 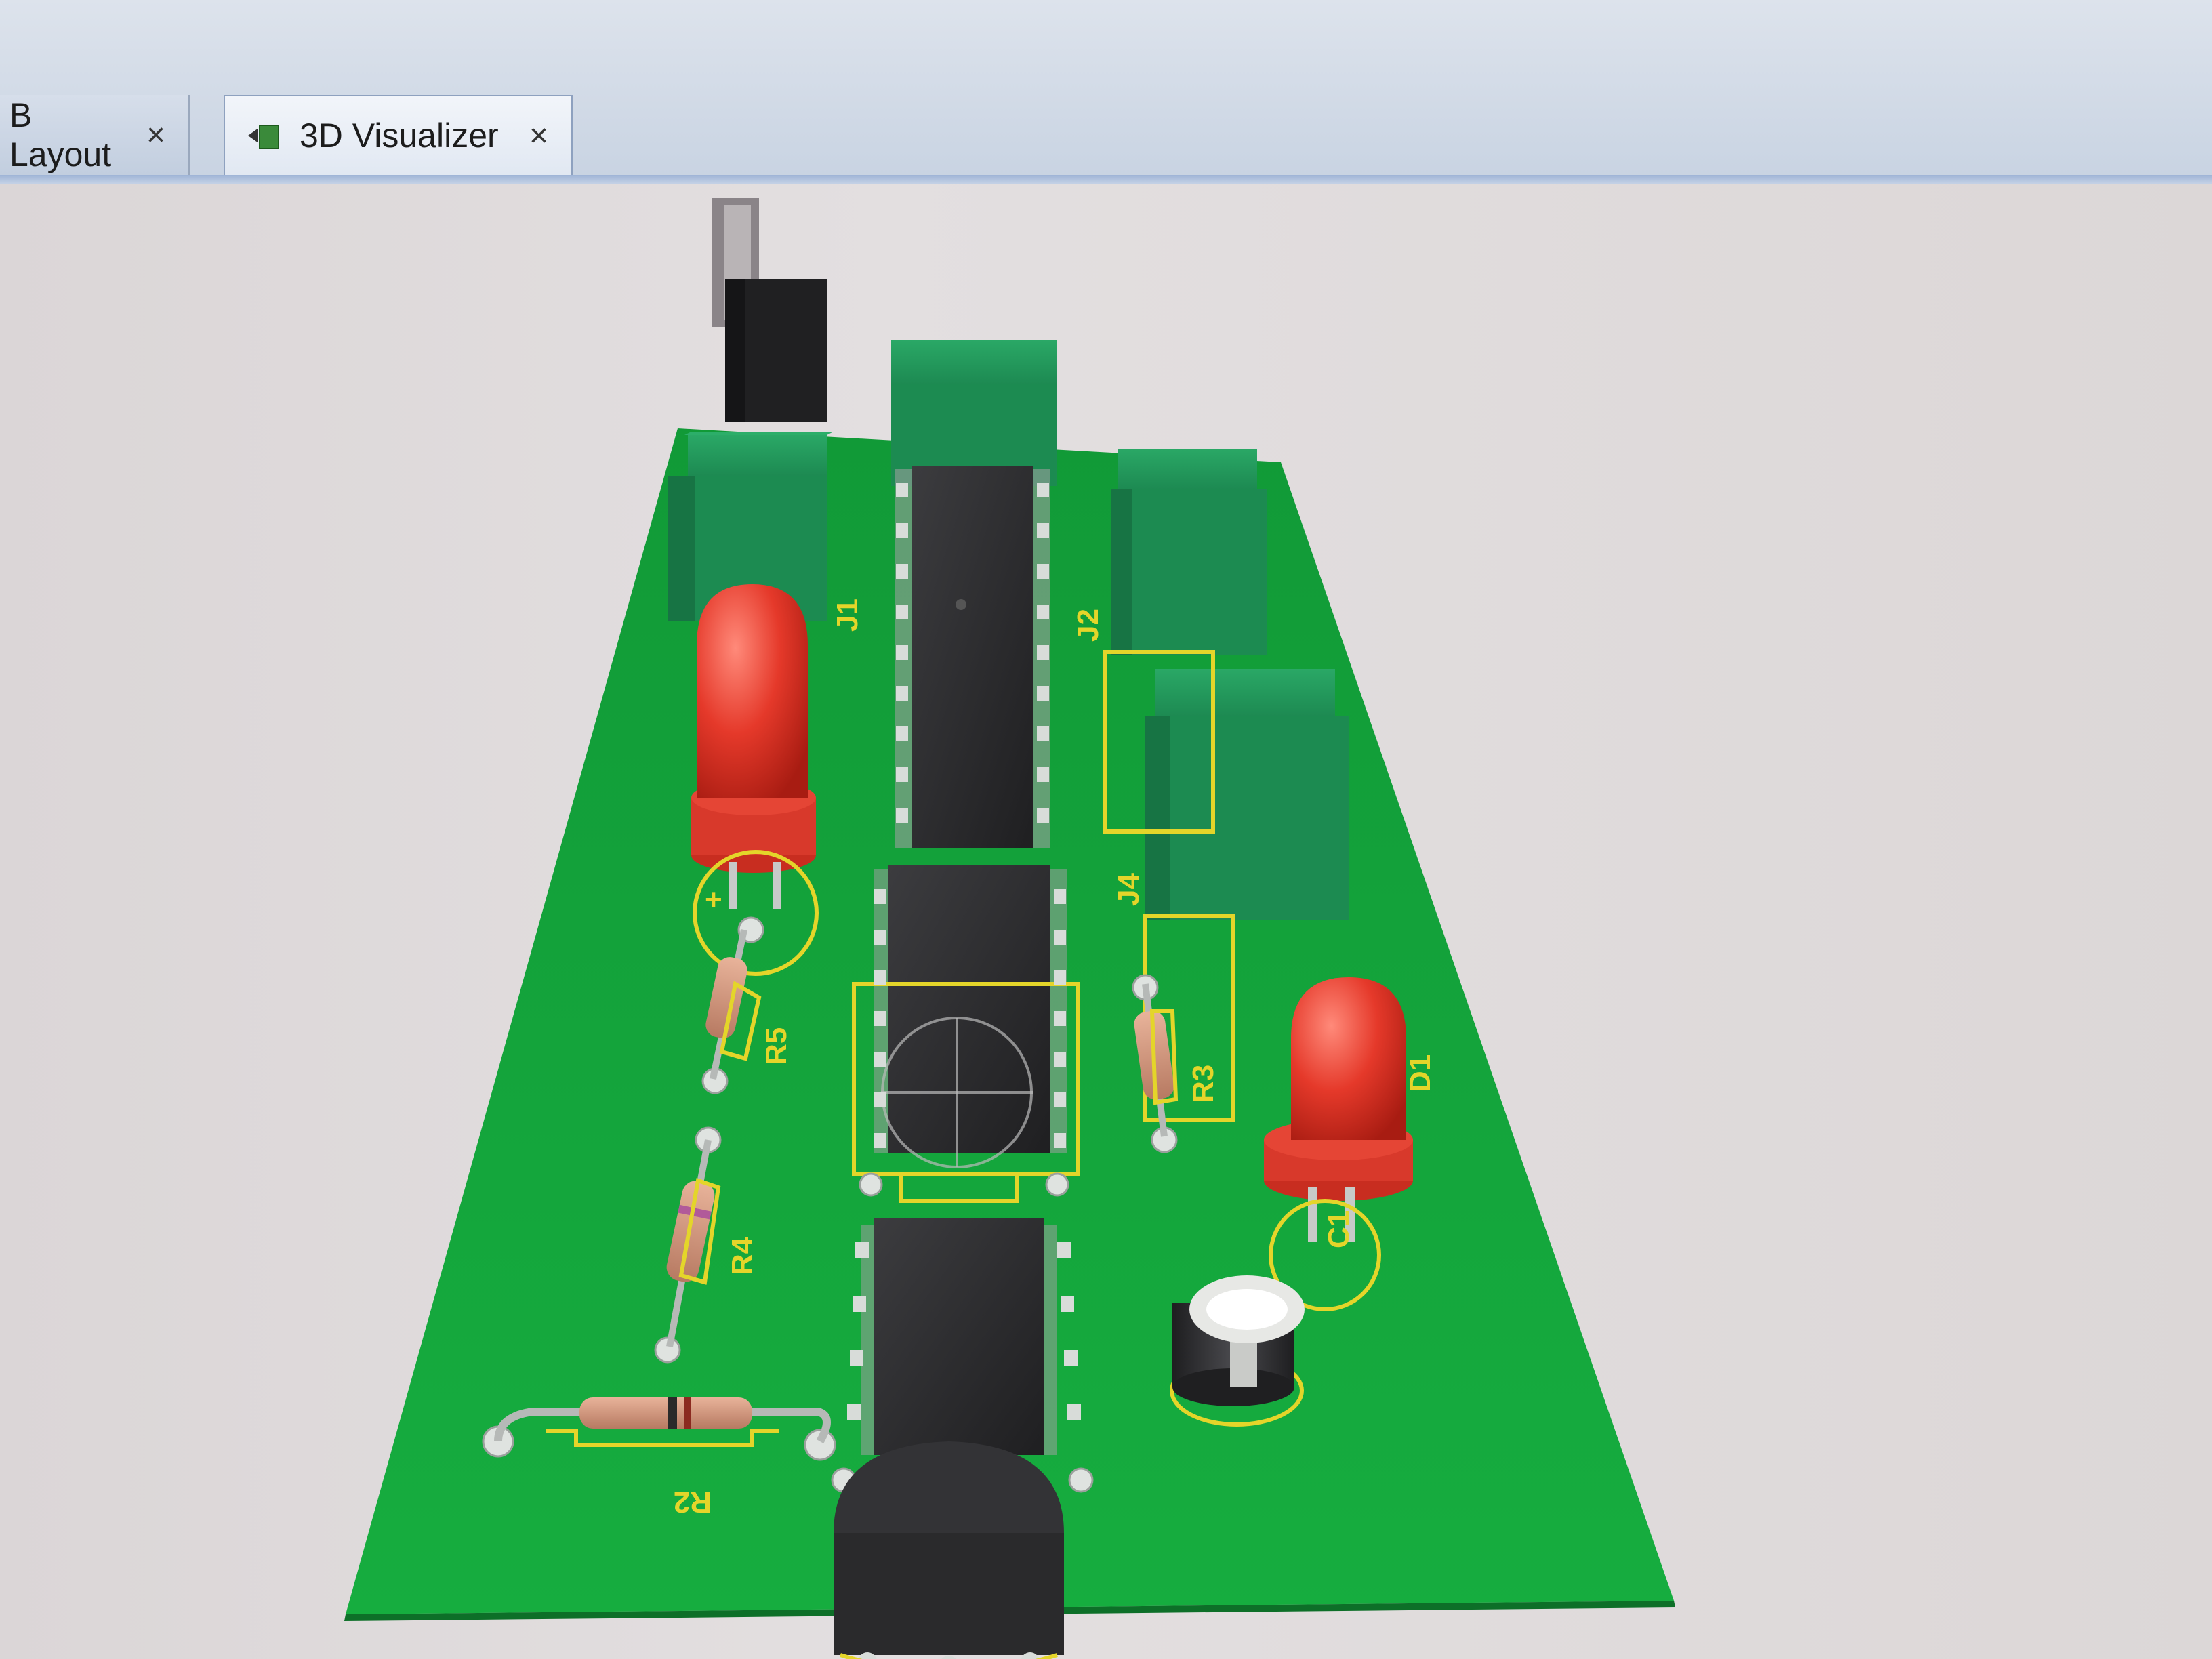 What do you see at coordinates (1247, 795) in the screenshot?
I see `connector-j4` at bounding box center [1247, 795].